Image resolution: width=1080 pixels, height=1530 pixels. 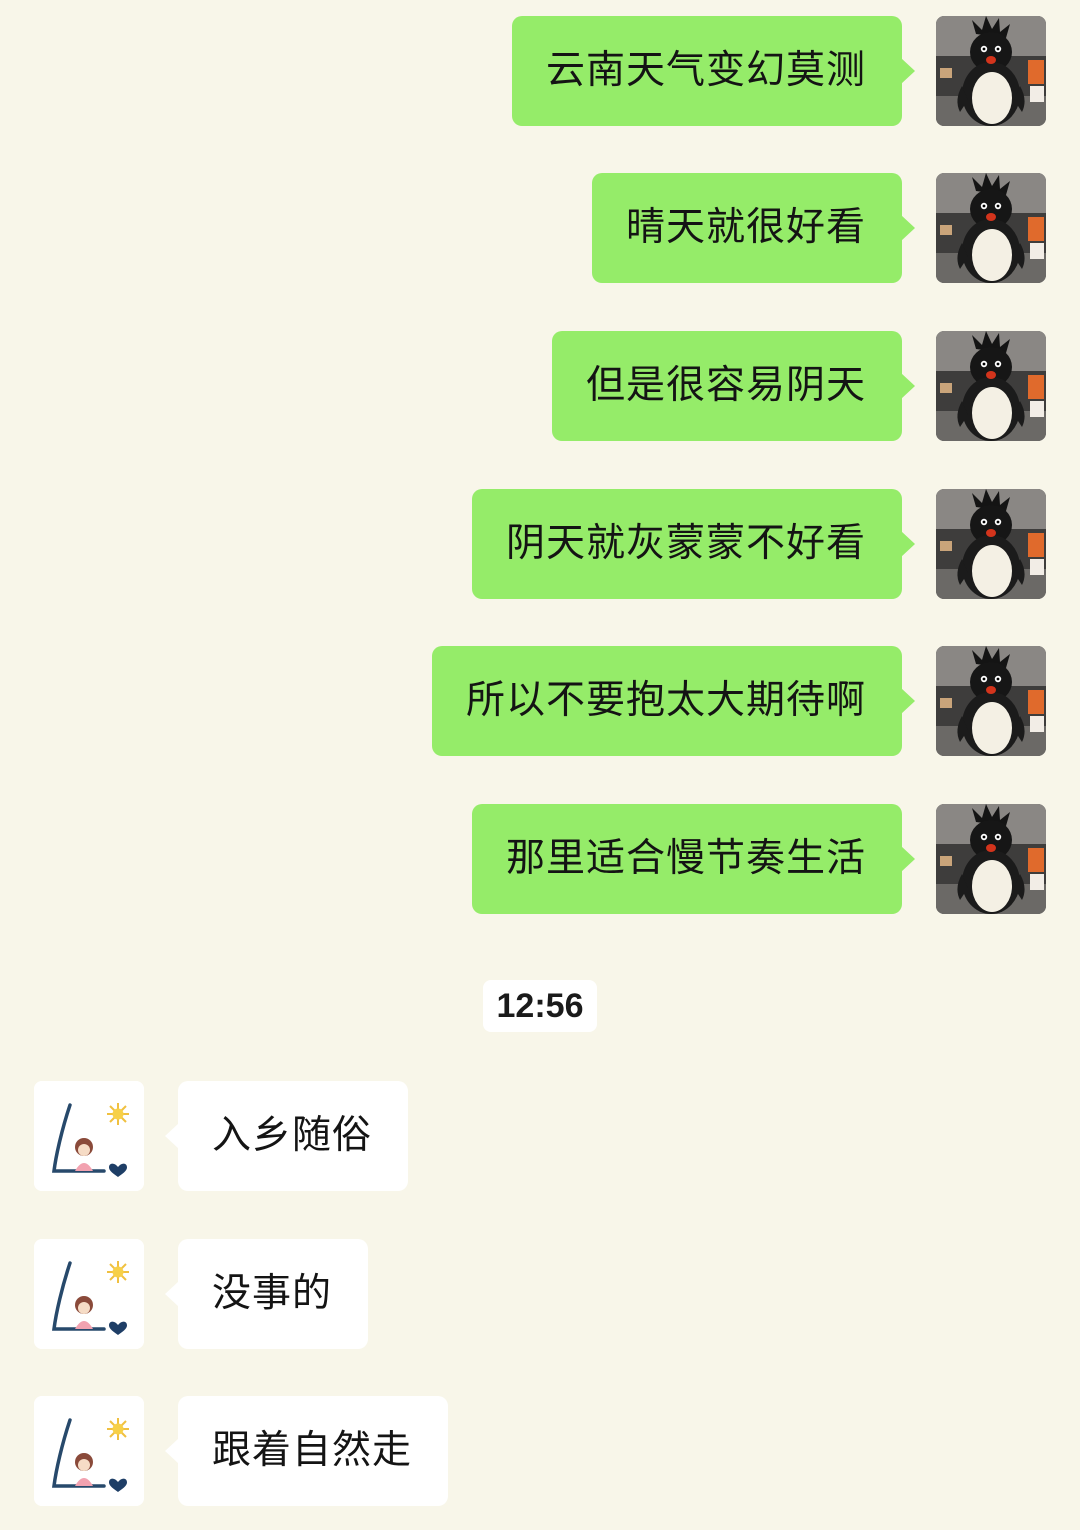 What do you see at coordinates (286, 1136) in the screenshot?
I see `incoming-message-bubble: 入乡随俗` at bounding box center [286, 1136].